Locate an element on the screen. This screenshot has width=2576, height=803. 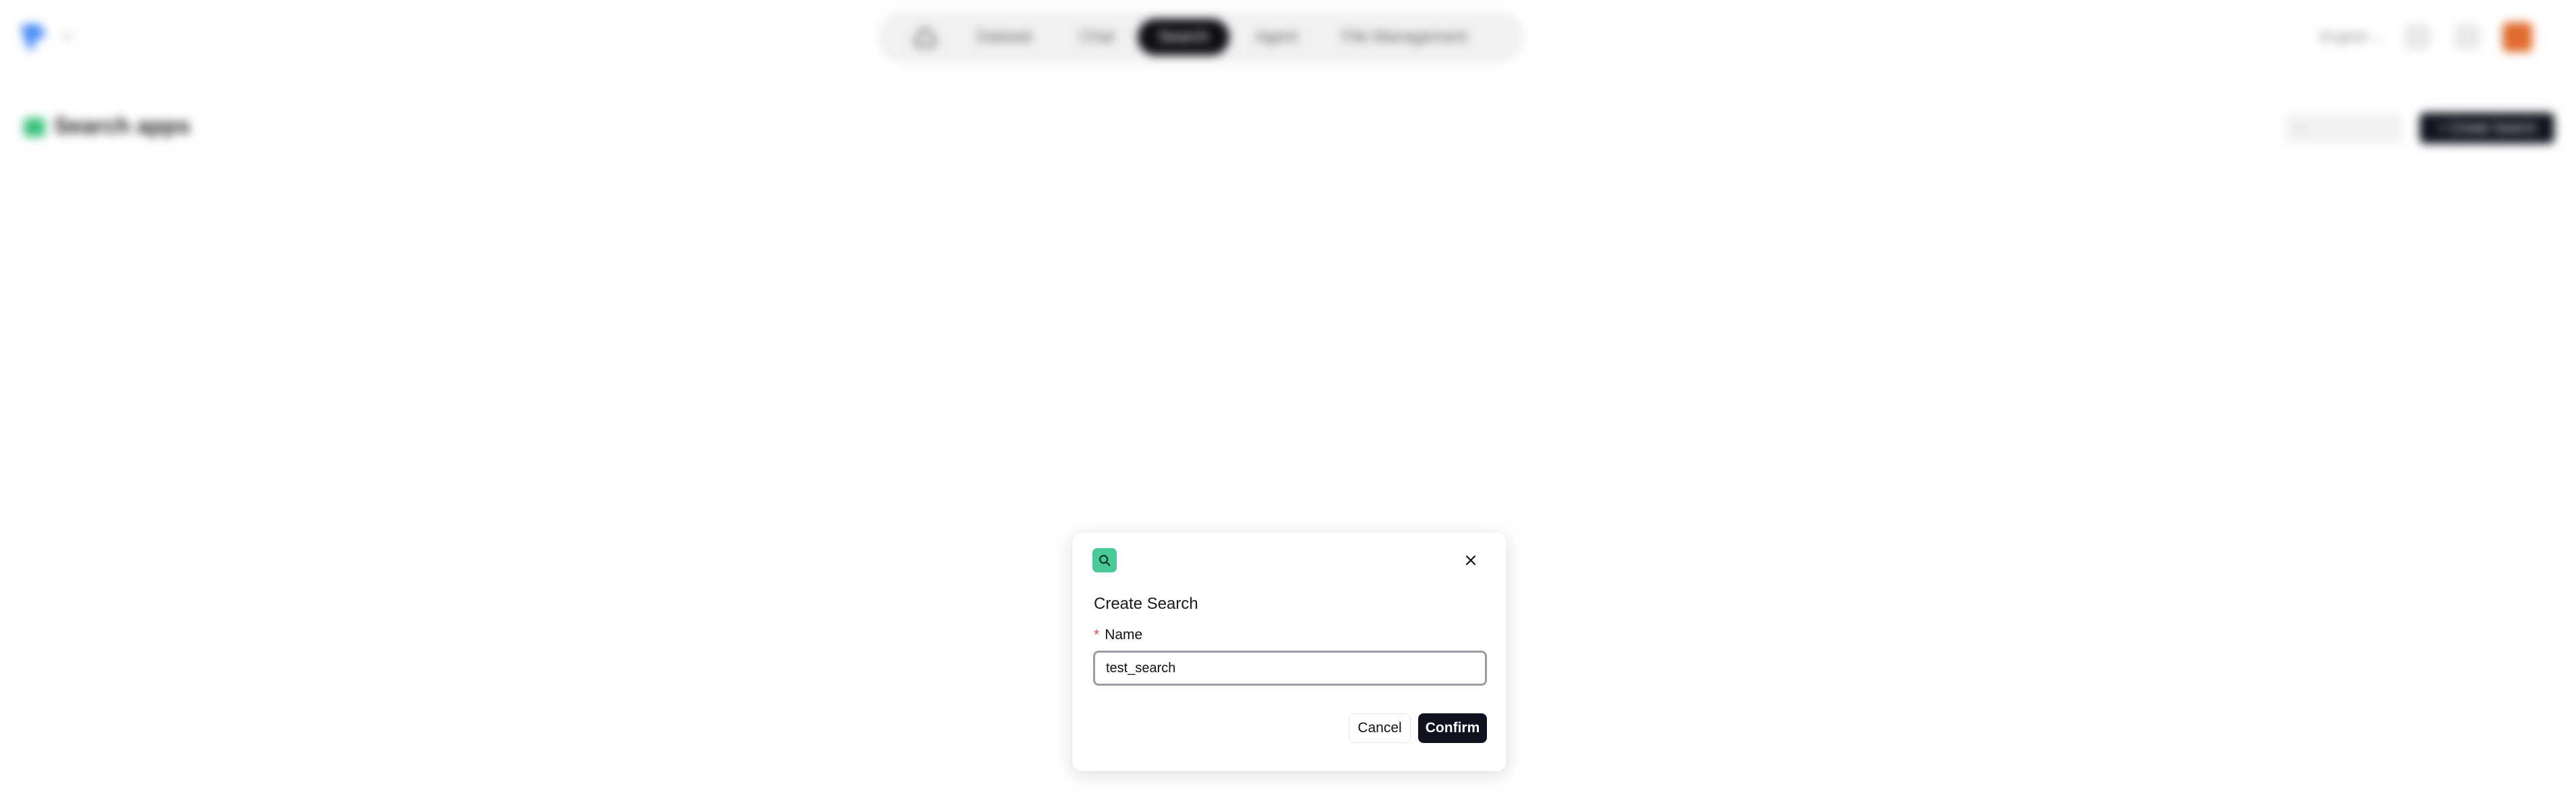
dialog-title: Create Search is located at coordinates (1146, 604).